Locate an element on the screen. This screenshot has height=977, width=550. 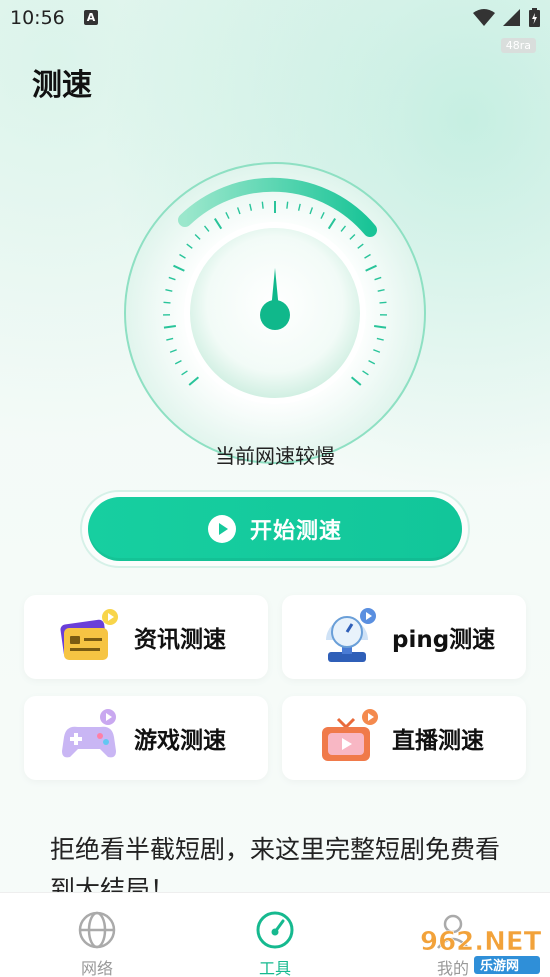
tool-card-news: 资讯测速 is located at coordinates (146, 637).